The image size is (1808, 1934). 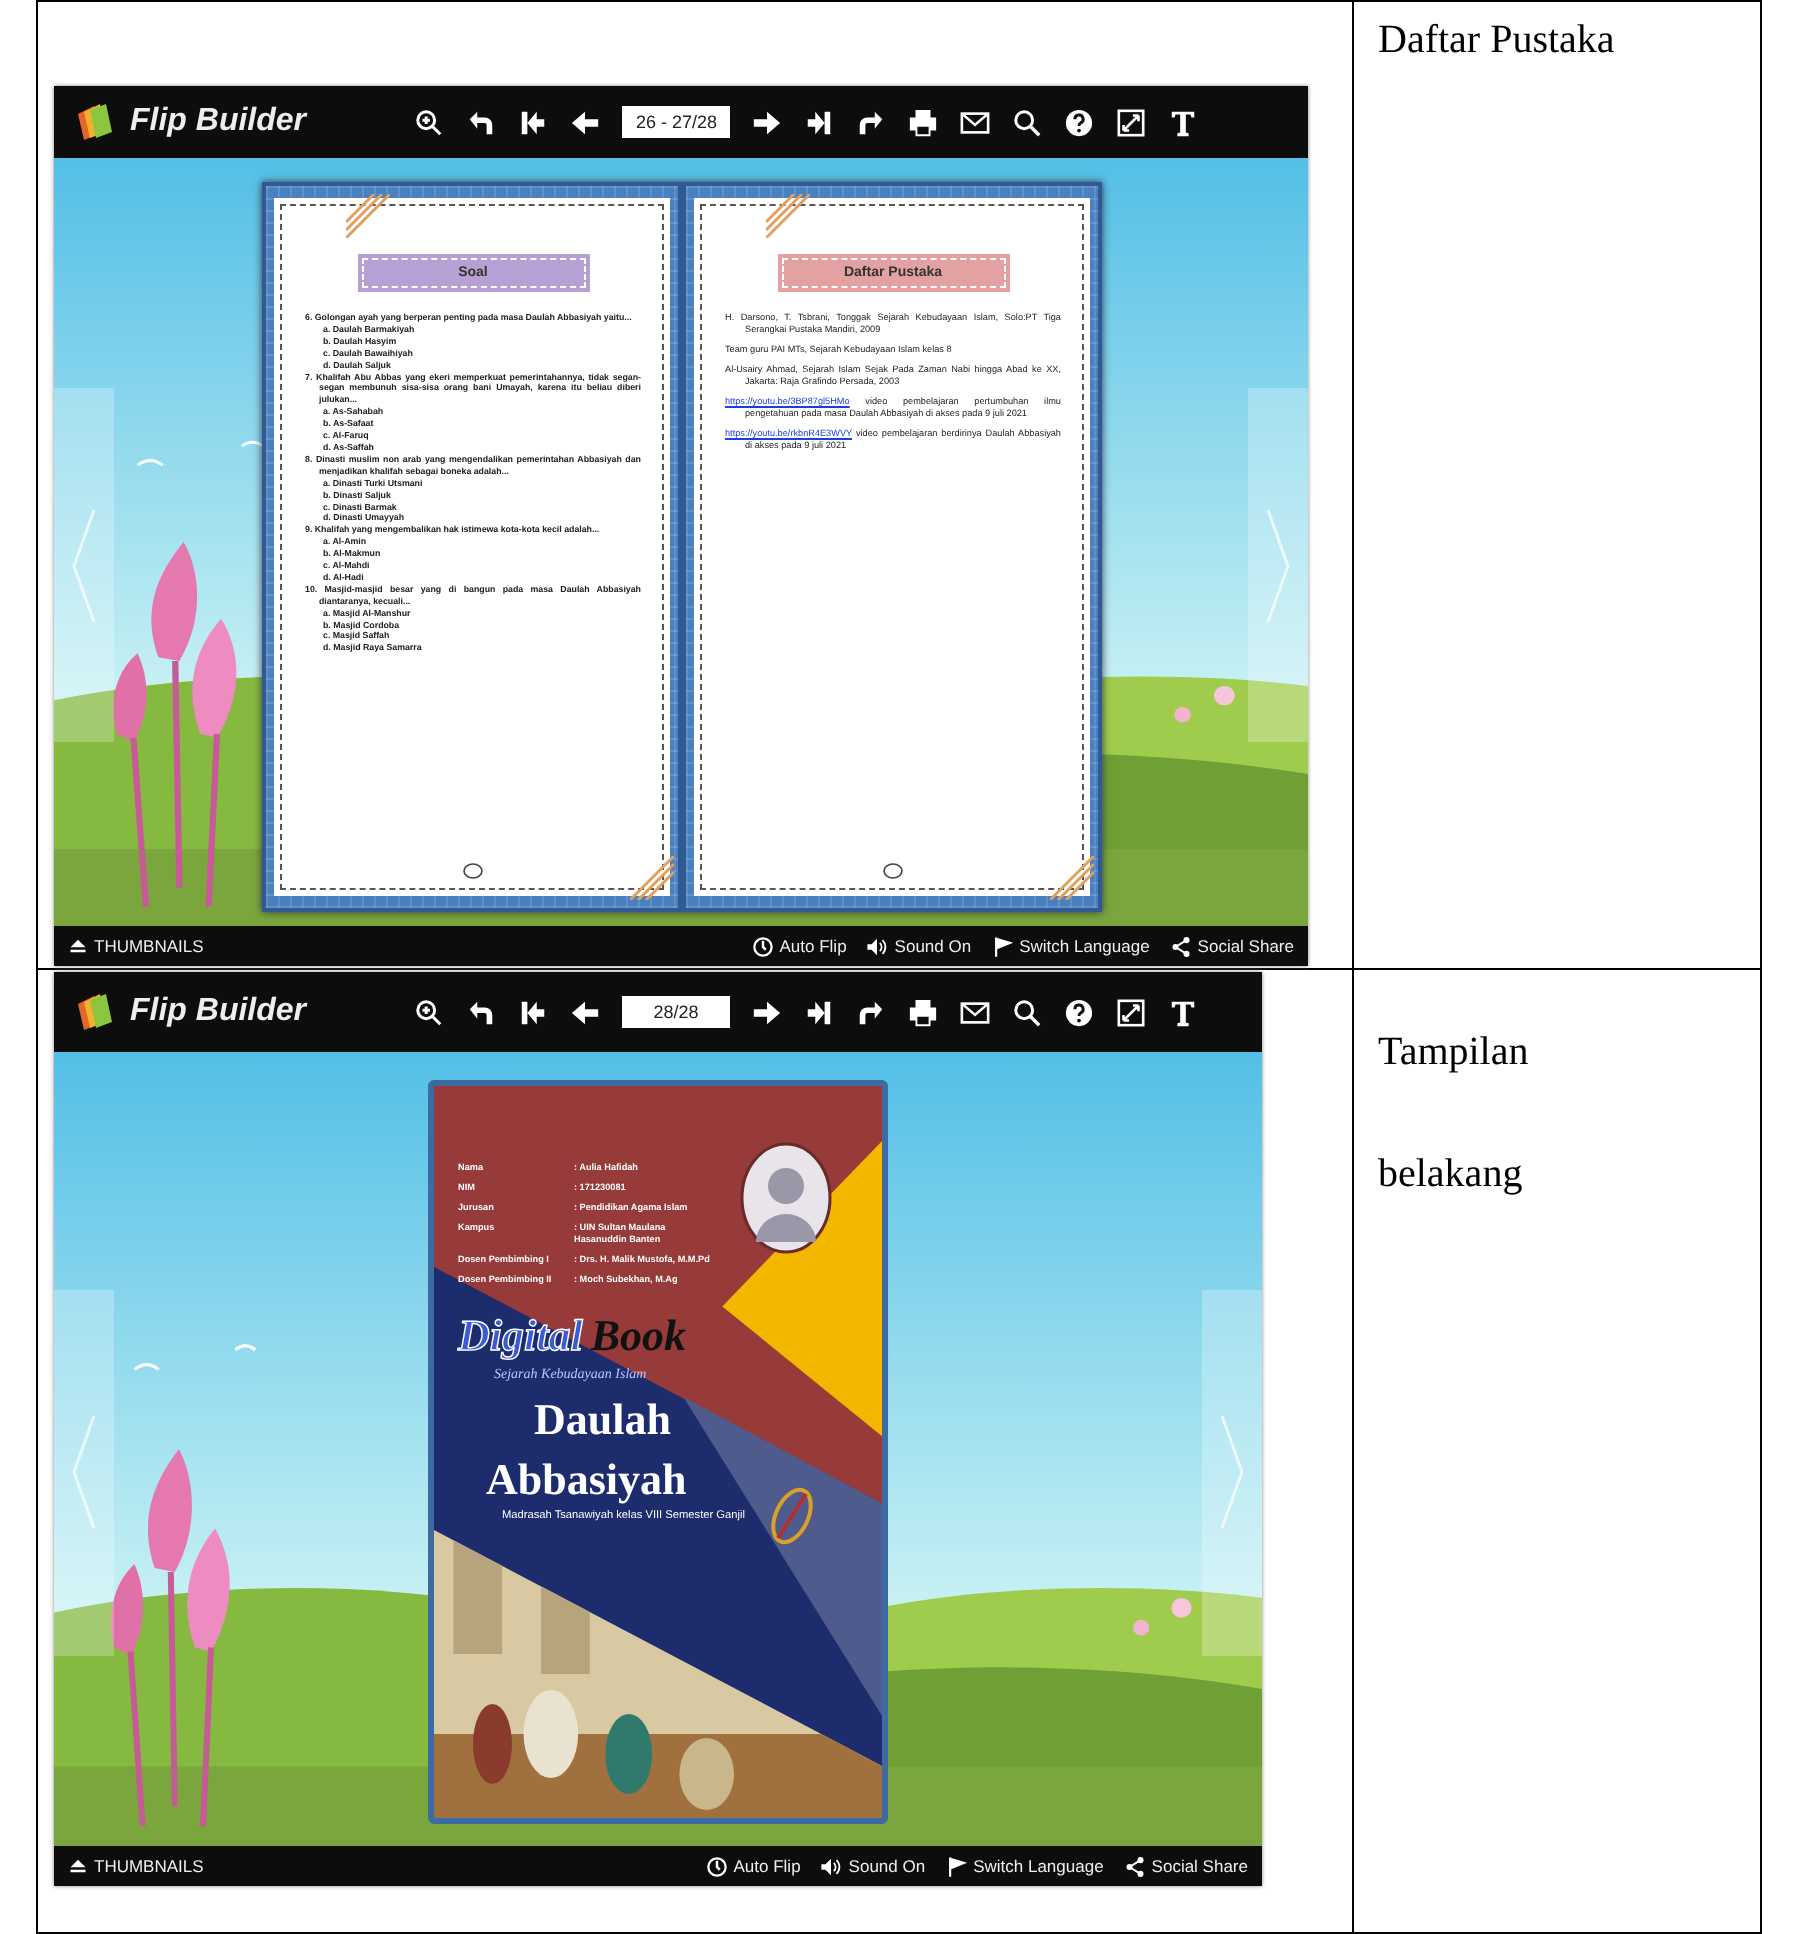 I want to click on chevron-left-icon, so click(x=84, y=565).